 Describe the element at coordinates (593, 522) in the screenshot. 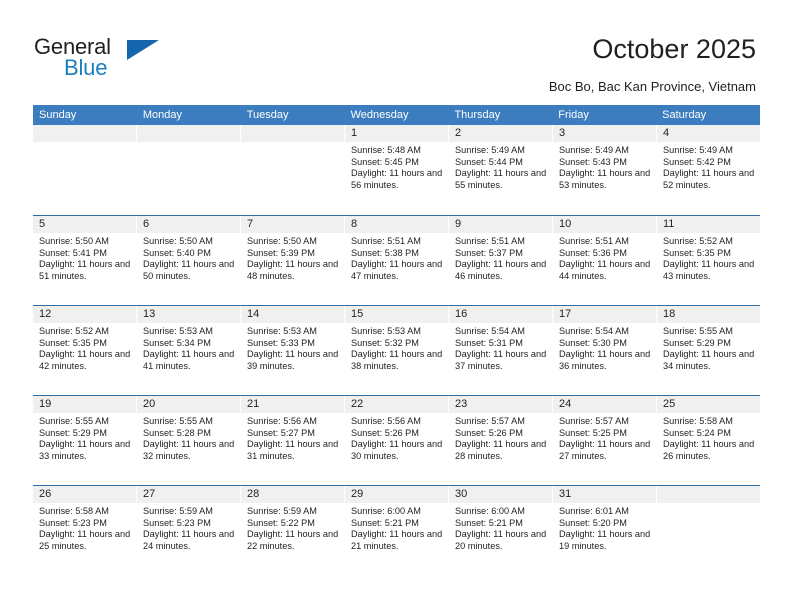

I see `sunset-text: Sunset: 5:20 PM` at that location.